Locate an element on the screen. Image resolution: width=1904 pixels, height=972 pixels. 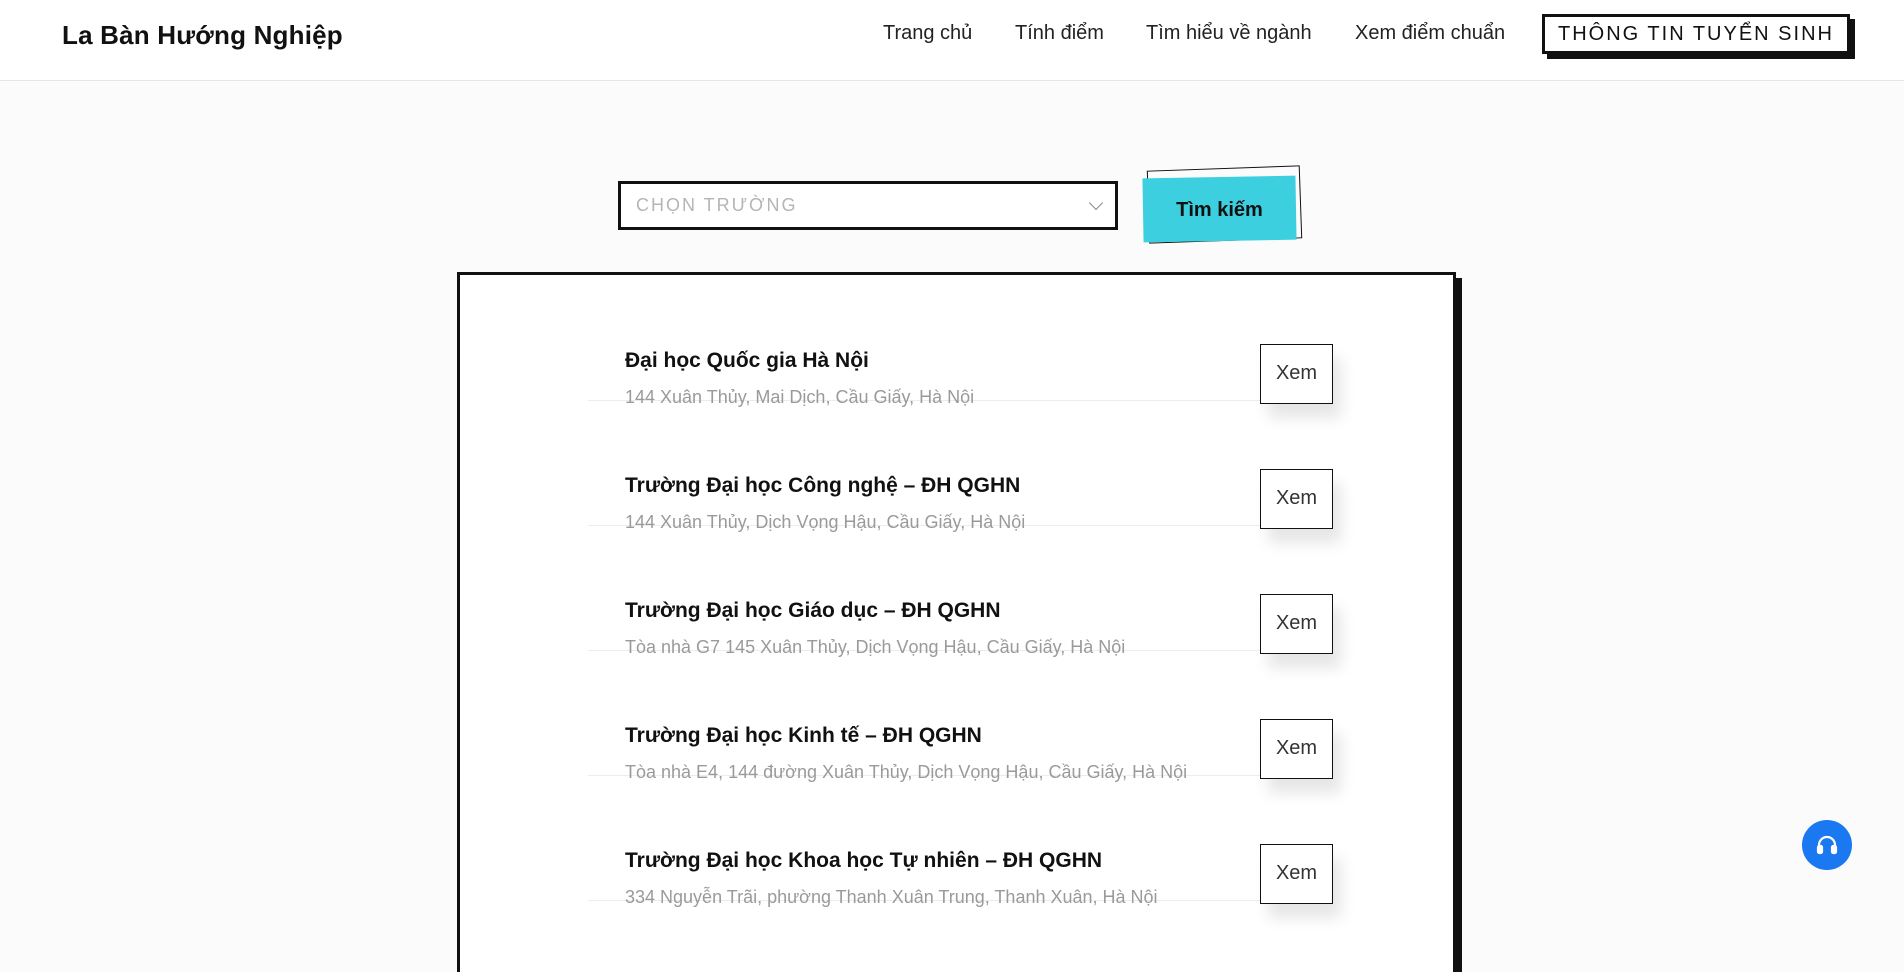
school-name: Trường Đại học Kinh tế – ĐH QGHN is located at coordinates (803, 735).